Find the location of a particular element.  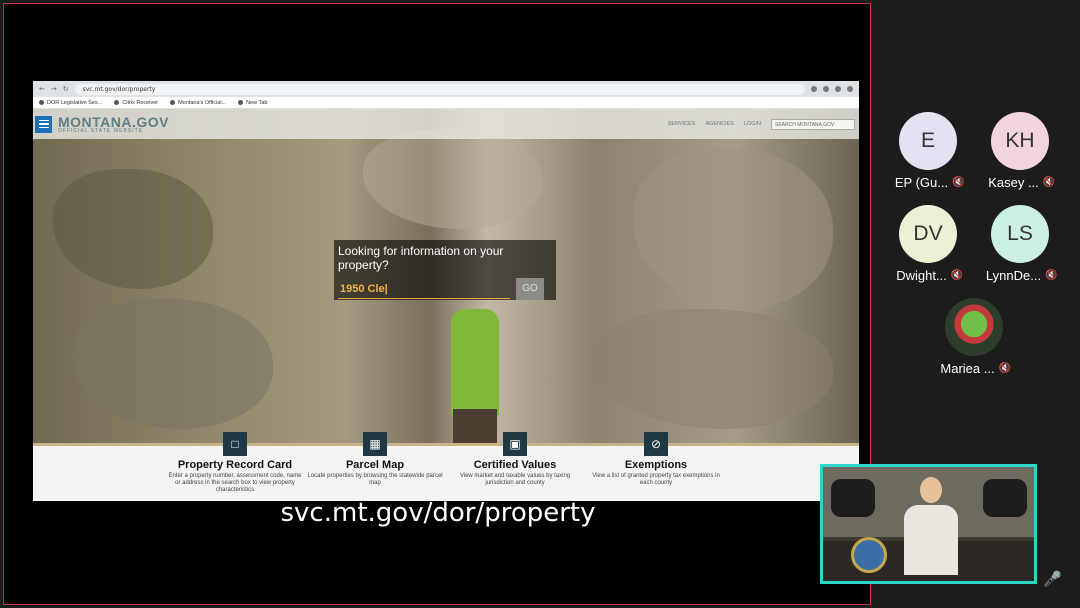

montana-gov-logo: MONTANA.GOV OFFICIAL STATE WEBSITE is located at coordinates (113, 124).